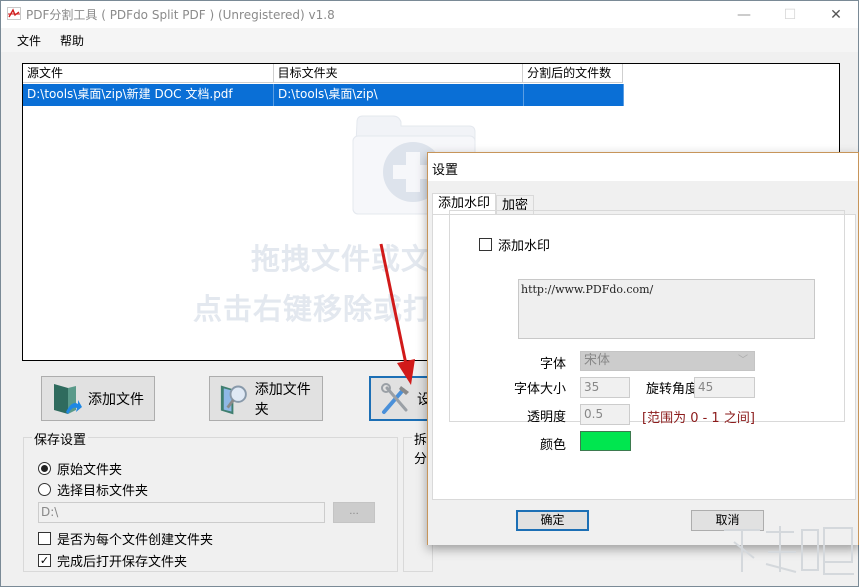  Describe the element at coordinates (552, 364) in the screenshot. I see `font-label: 字体` at that location.